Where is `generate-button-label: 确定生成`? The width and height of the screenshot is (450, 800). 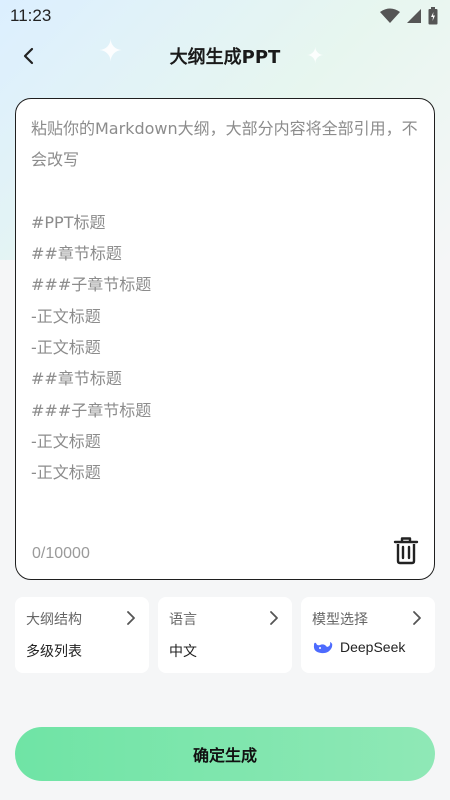 generate-button-label: 确定生成 is located at coordinates (224, 755).